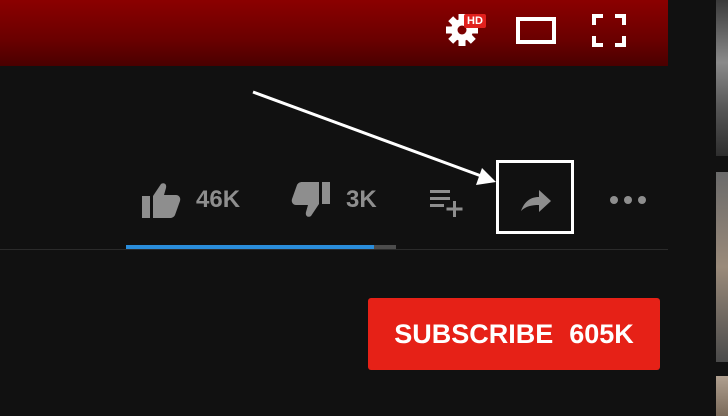  I want to click on subscriber-count: 605K, so click(601, 333).